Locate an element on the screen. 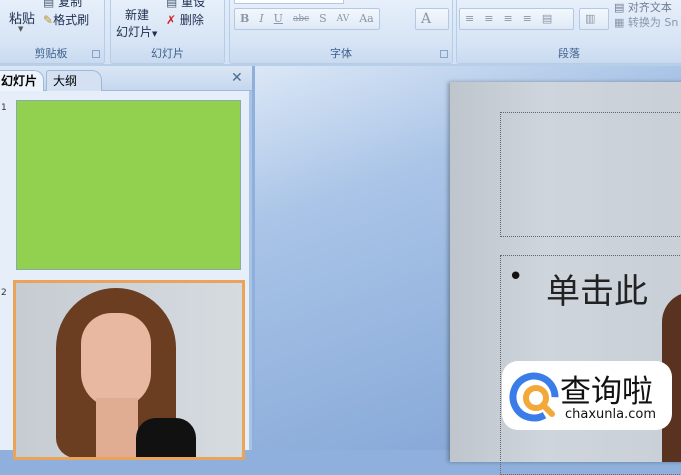  shadow-button: S is located at coordinates (323, 19).